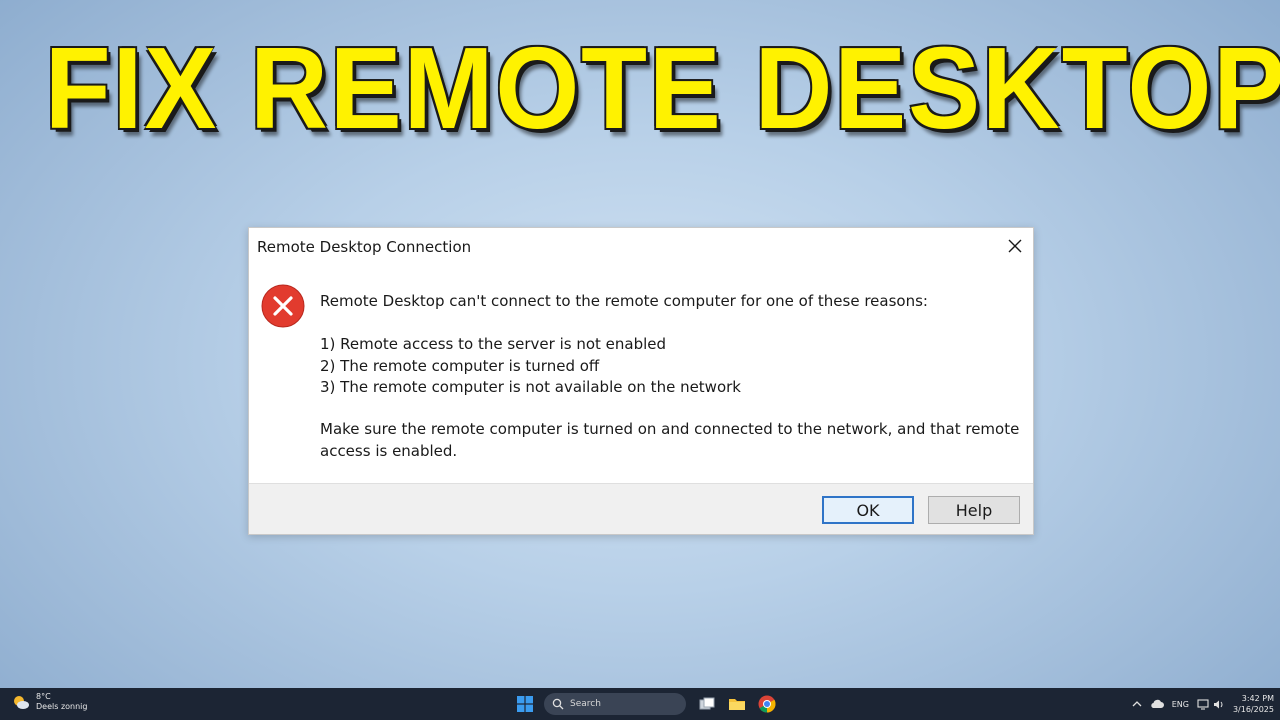 The height and width of the screenshot is (720, 1280). Describe the element at coordinates (1253, 709) in the screenshot. I see `clock-date: 3/16/2025` at that location.